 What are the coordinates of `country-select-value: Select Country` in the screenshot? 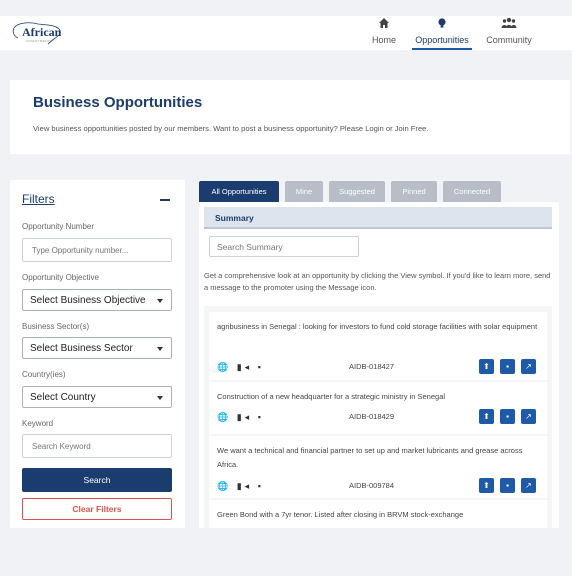 It's located at (63, 397).